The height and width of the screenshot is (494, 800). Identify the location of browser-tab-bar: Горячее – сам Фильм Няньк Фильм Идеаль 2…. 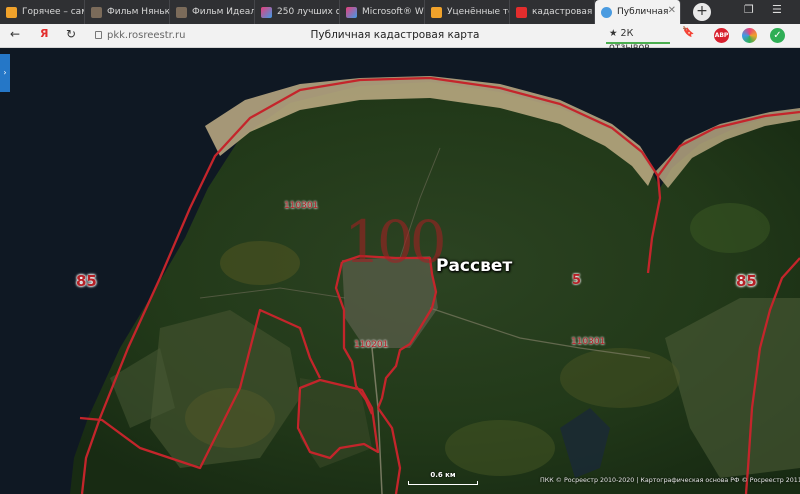
(400, 12).